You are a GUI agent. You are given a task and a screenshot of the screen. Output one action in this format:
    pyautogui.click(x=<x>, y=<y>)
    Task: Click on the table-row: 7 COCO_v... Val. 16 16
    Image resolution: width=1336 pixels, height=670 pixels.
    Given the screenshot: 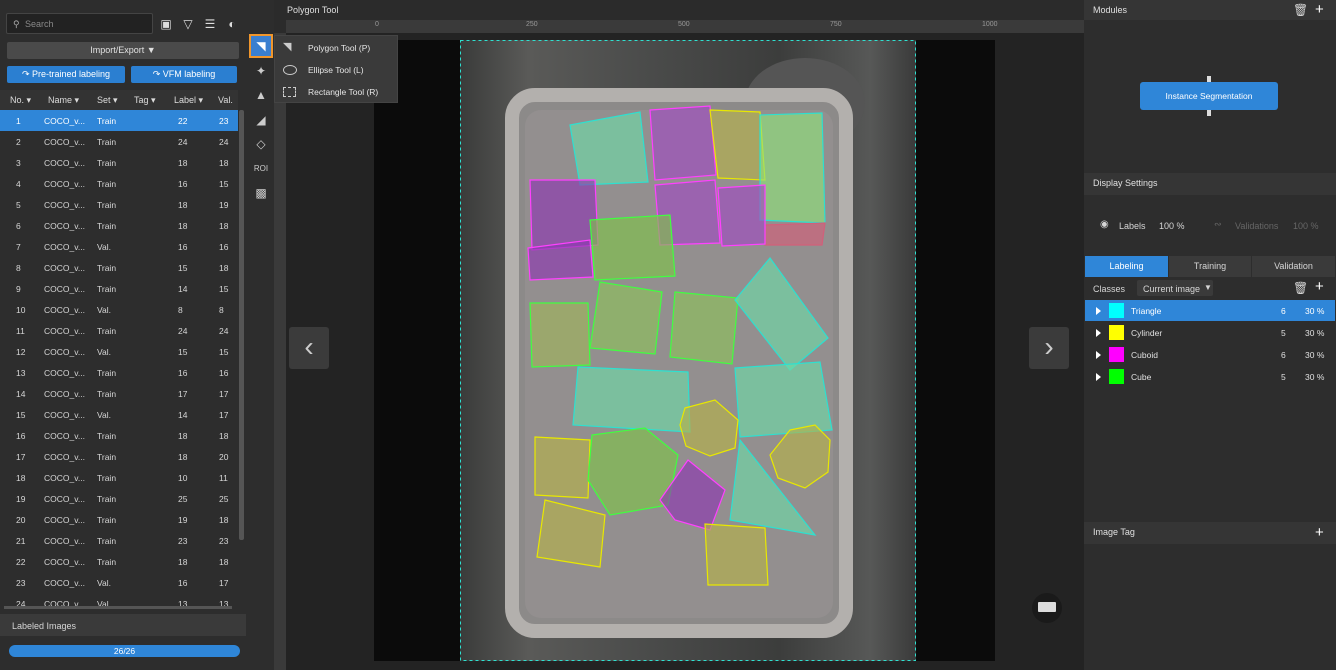 What is the action you would take?
    pyautogui.click(x=119, y=246)
    